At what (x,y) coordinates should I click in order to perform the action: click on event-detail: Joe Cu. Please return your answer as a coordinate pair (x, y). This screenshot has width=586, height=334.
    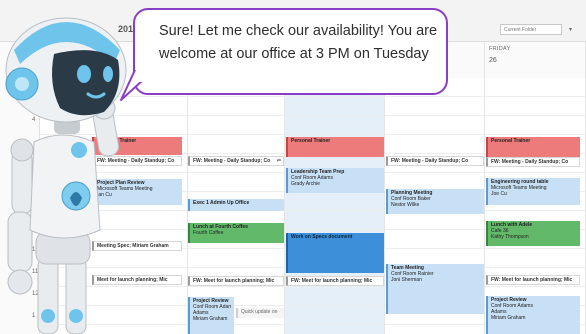
    Looking at the image, I should click on (499, 194).